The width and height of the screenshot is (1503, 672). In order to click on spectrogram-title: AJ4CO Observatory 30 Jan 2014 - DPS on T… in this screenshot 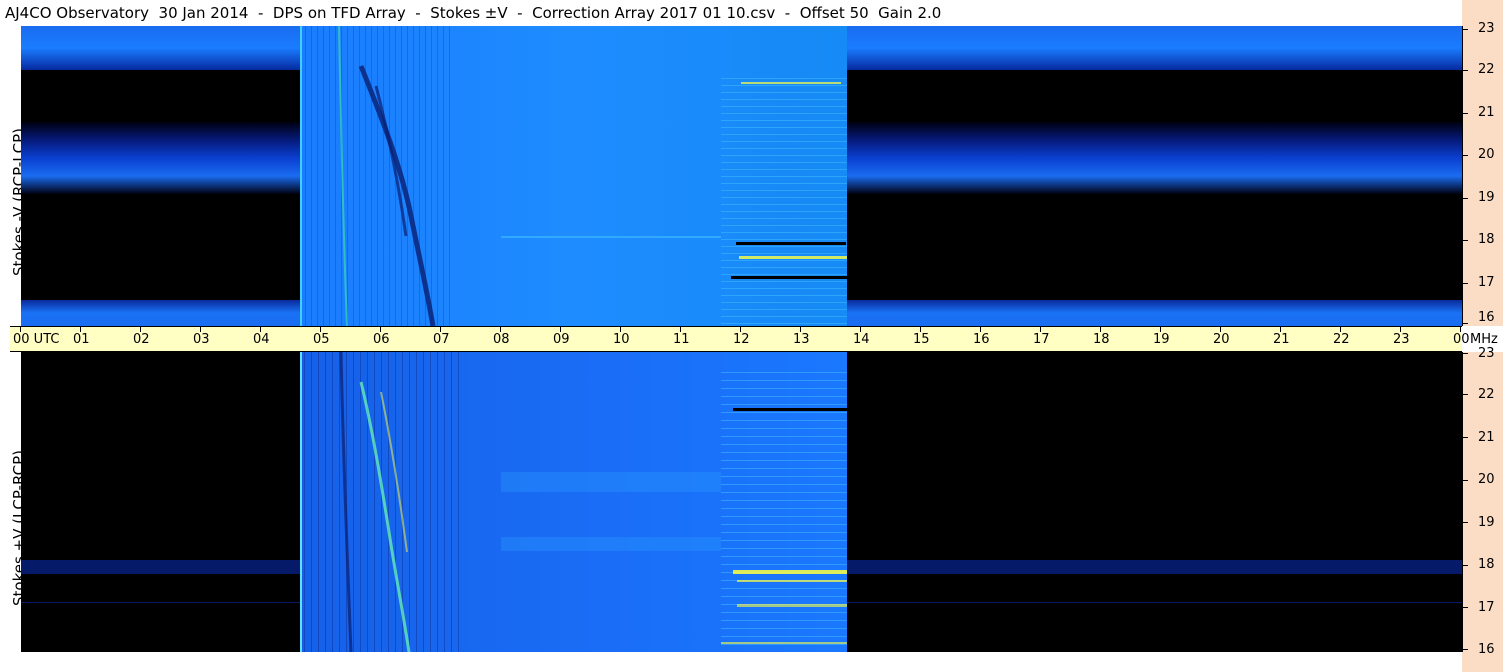, I will do `click(473, 13)`.